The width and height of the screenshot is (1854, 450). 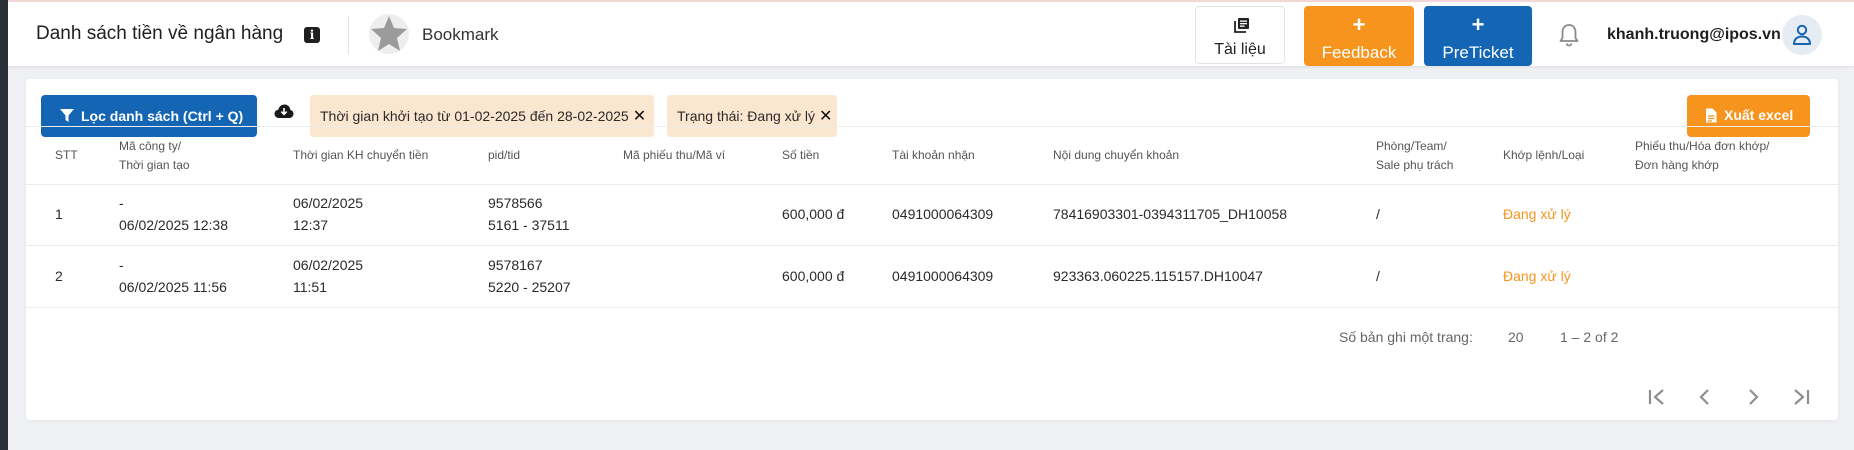 I want to click on column-header-receipt: Mã phiếu thu/Mã ví, so click(x=674, y=155).